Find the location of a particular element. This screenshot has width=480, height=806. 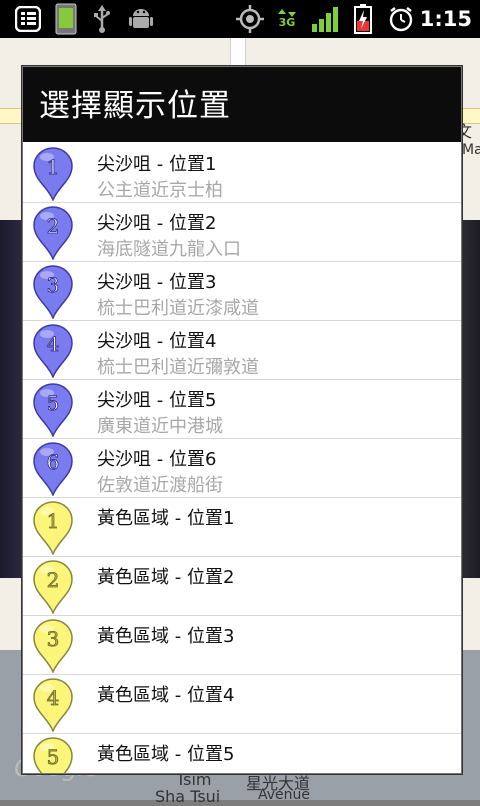

gps-icon is located at coordinates (250, 19).